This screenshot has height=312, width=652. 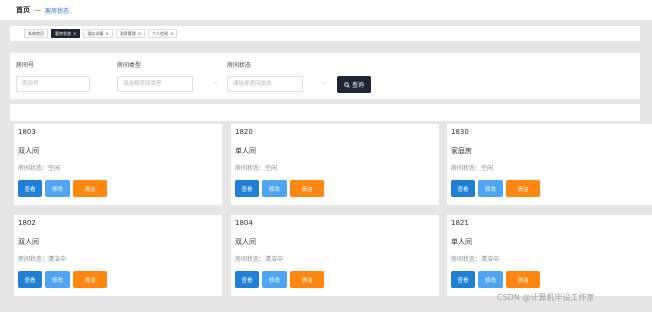 What do you see at coordinates (325, 112) in the screenshot?
I see `action-strip` at bounding box center [325, 112].